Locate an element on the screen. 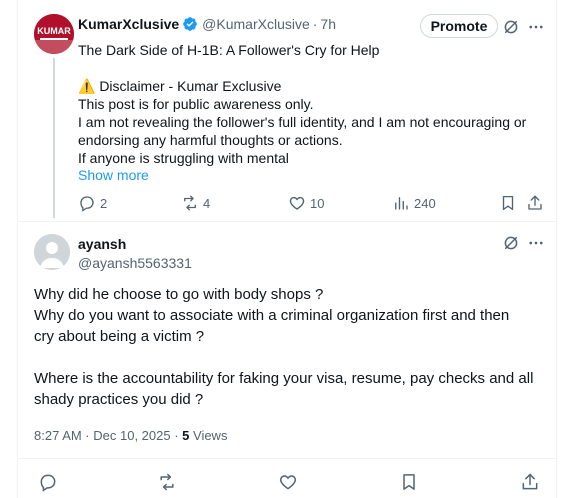  repost-action is located at coordinates (167, 482).